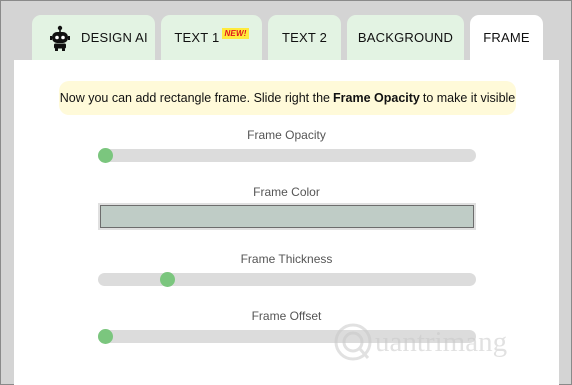 The height and width of the screenshot is (385, 572). Describe the element at coordinates (60, 38) in the screenshot. I see `robot-icon` at that location.